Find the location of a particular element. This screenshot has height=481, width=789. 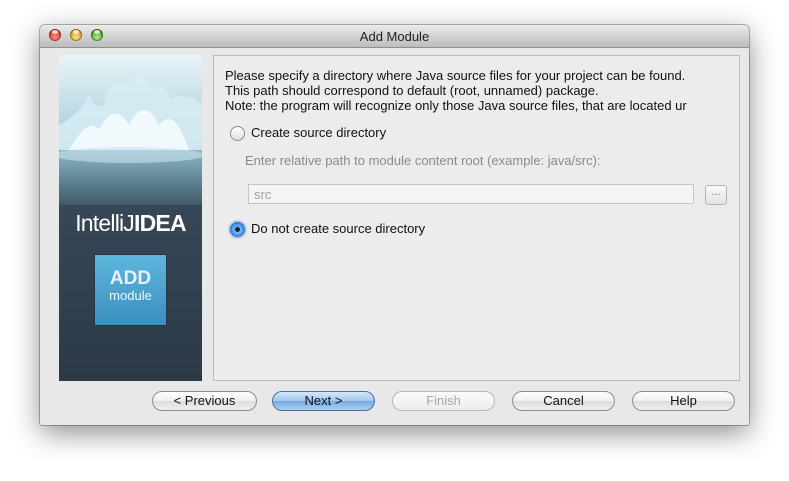

add-module-badge: ADD module is located at coordinates (130, 290).